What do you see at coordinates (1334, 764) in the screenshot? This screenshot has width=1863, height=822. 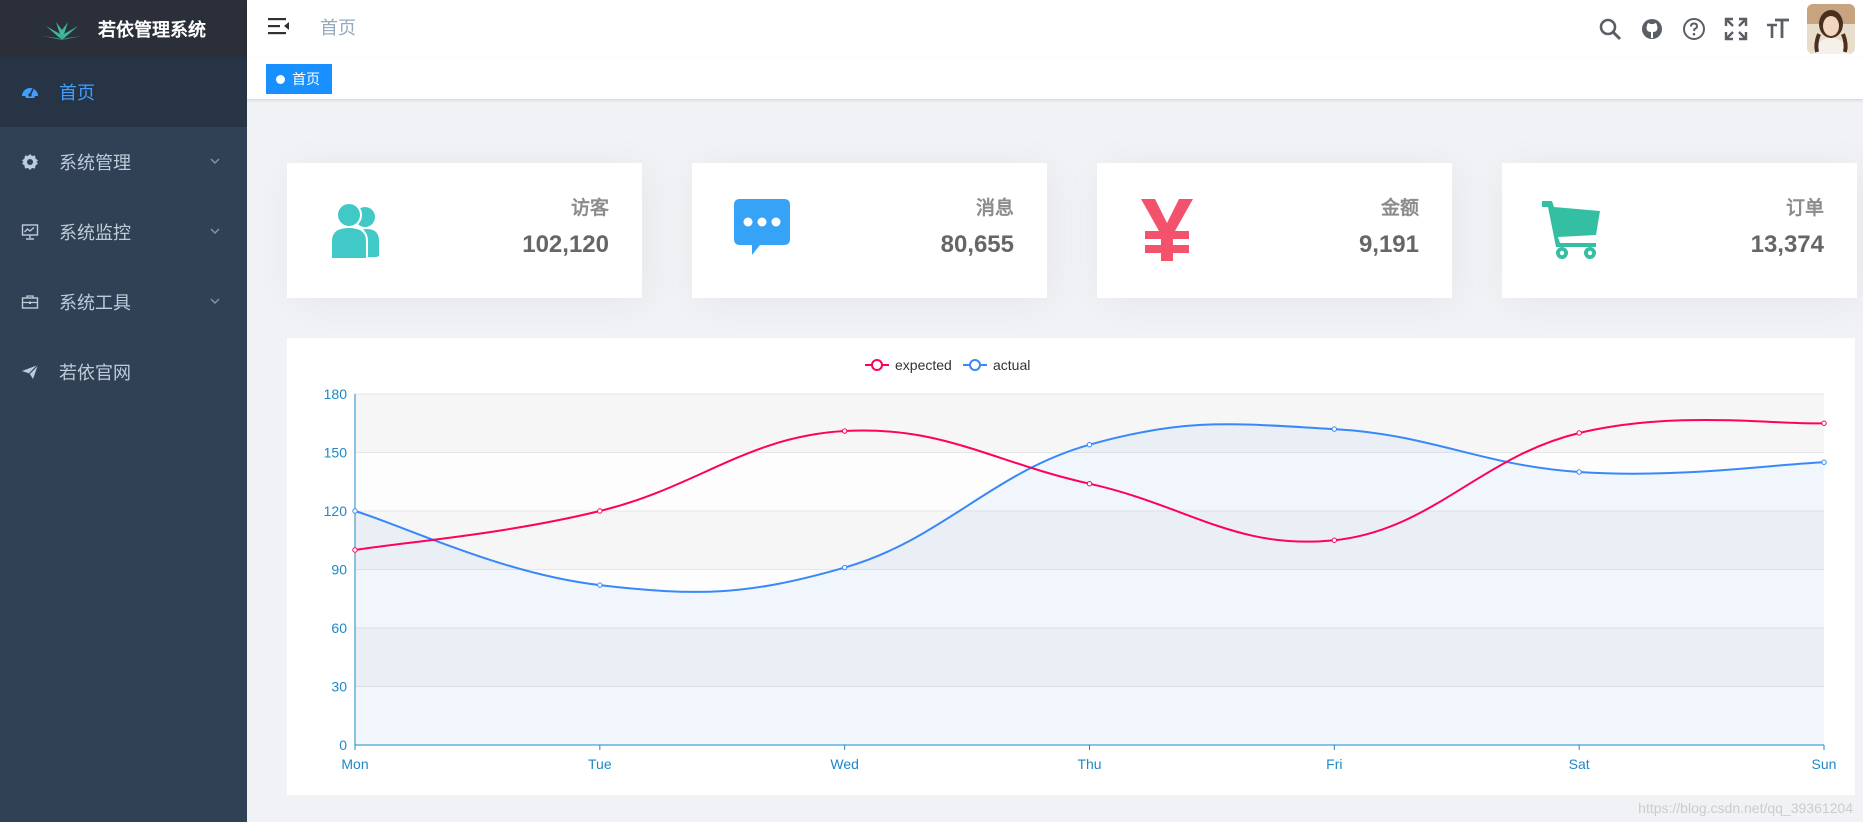 I see `x-tick-label: Fri` at bounding box center [1334, 764].